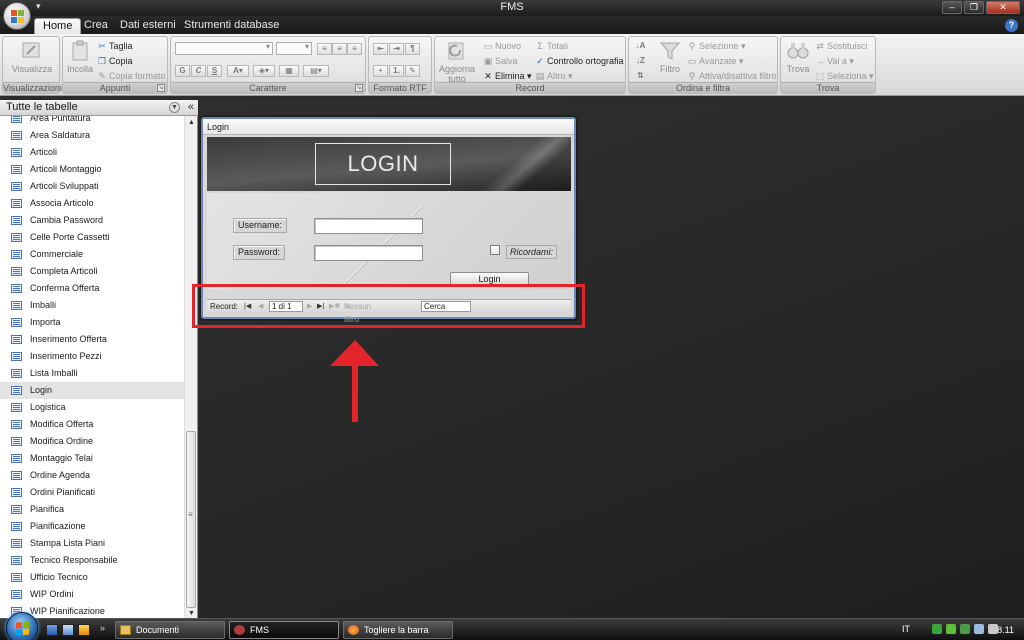  Describe the element at coordinates (148, 26) in the screenshot. I see `tab-dati-esterni: Dati esterni` at that location.